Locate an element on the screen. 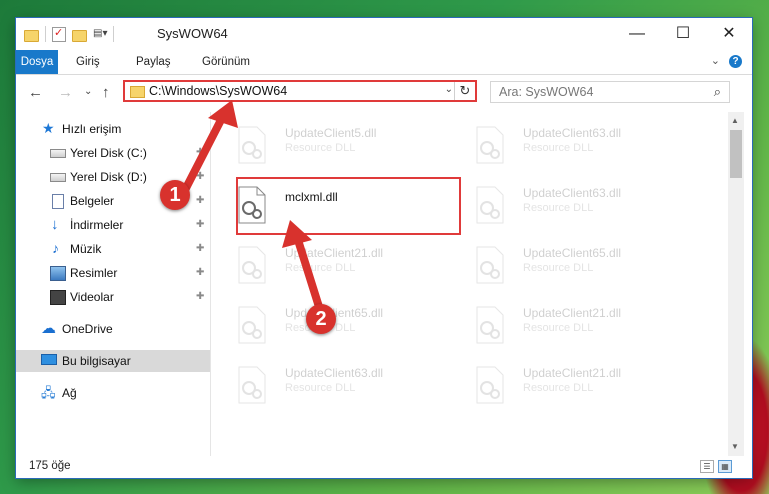 This screenshot has width=769, height=494. status-bar: 175 öğe ☰ ▦ is located at coordinates (384, 467).